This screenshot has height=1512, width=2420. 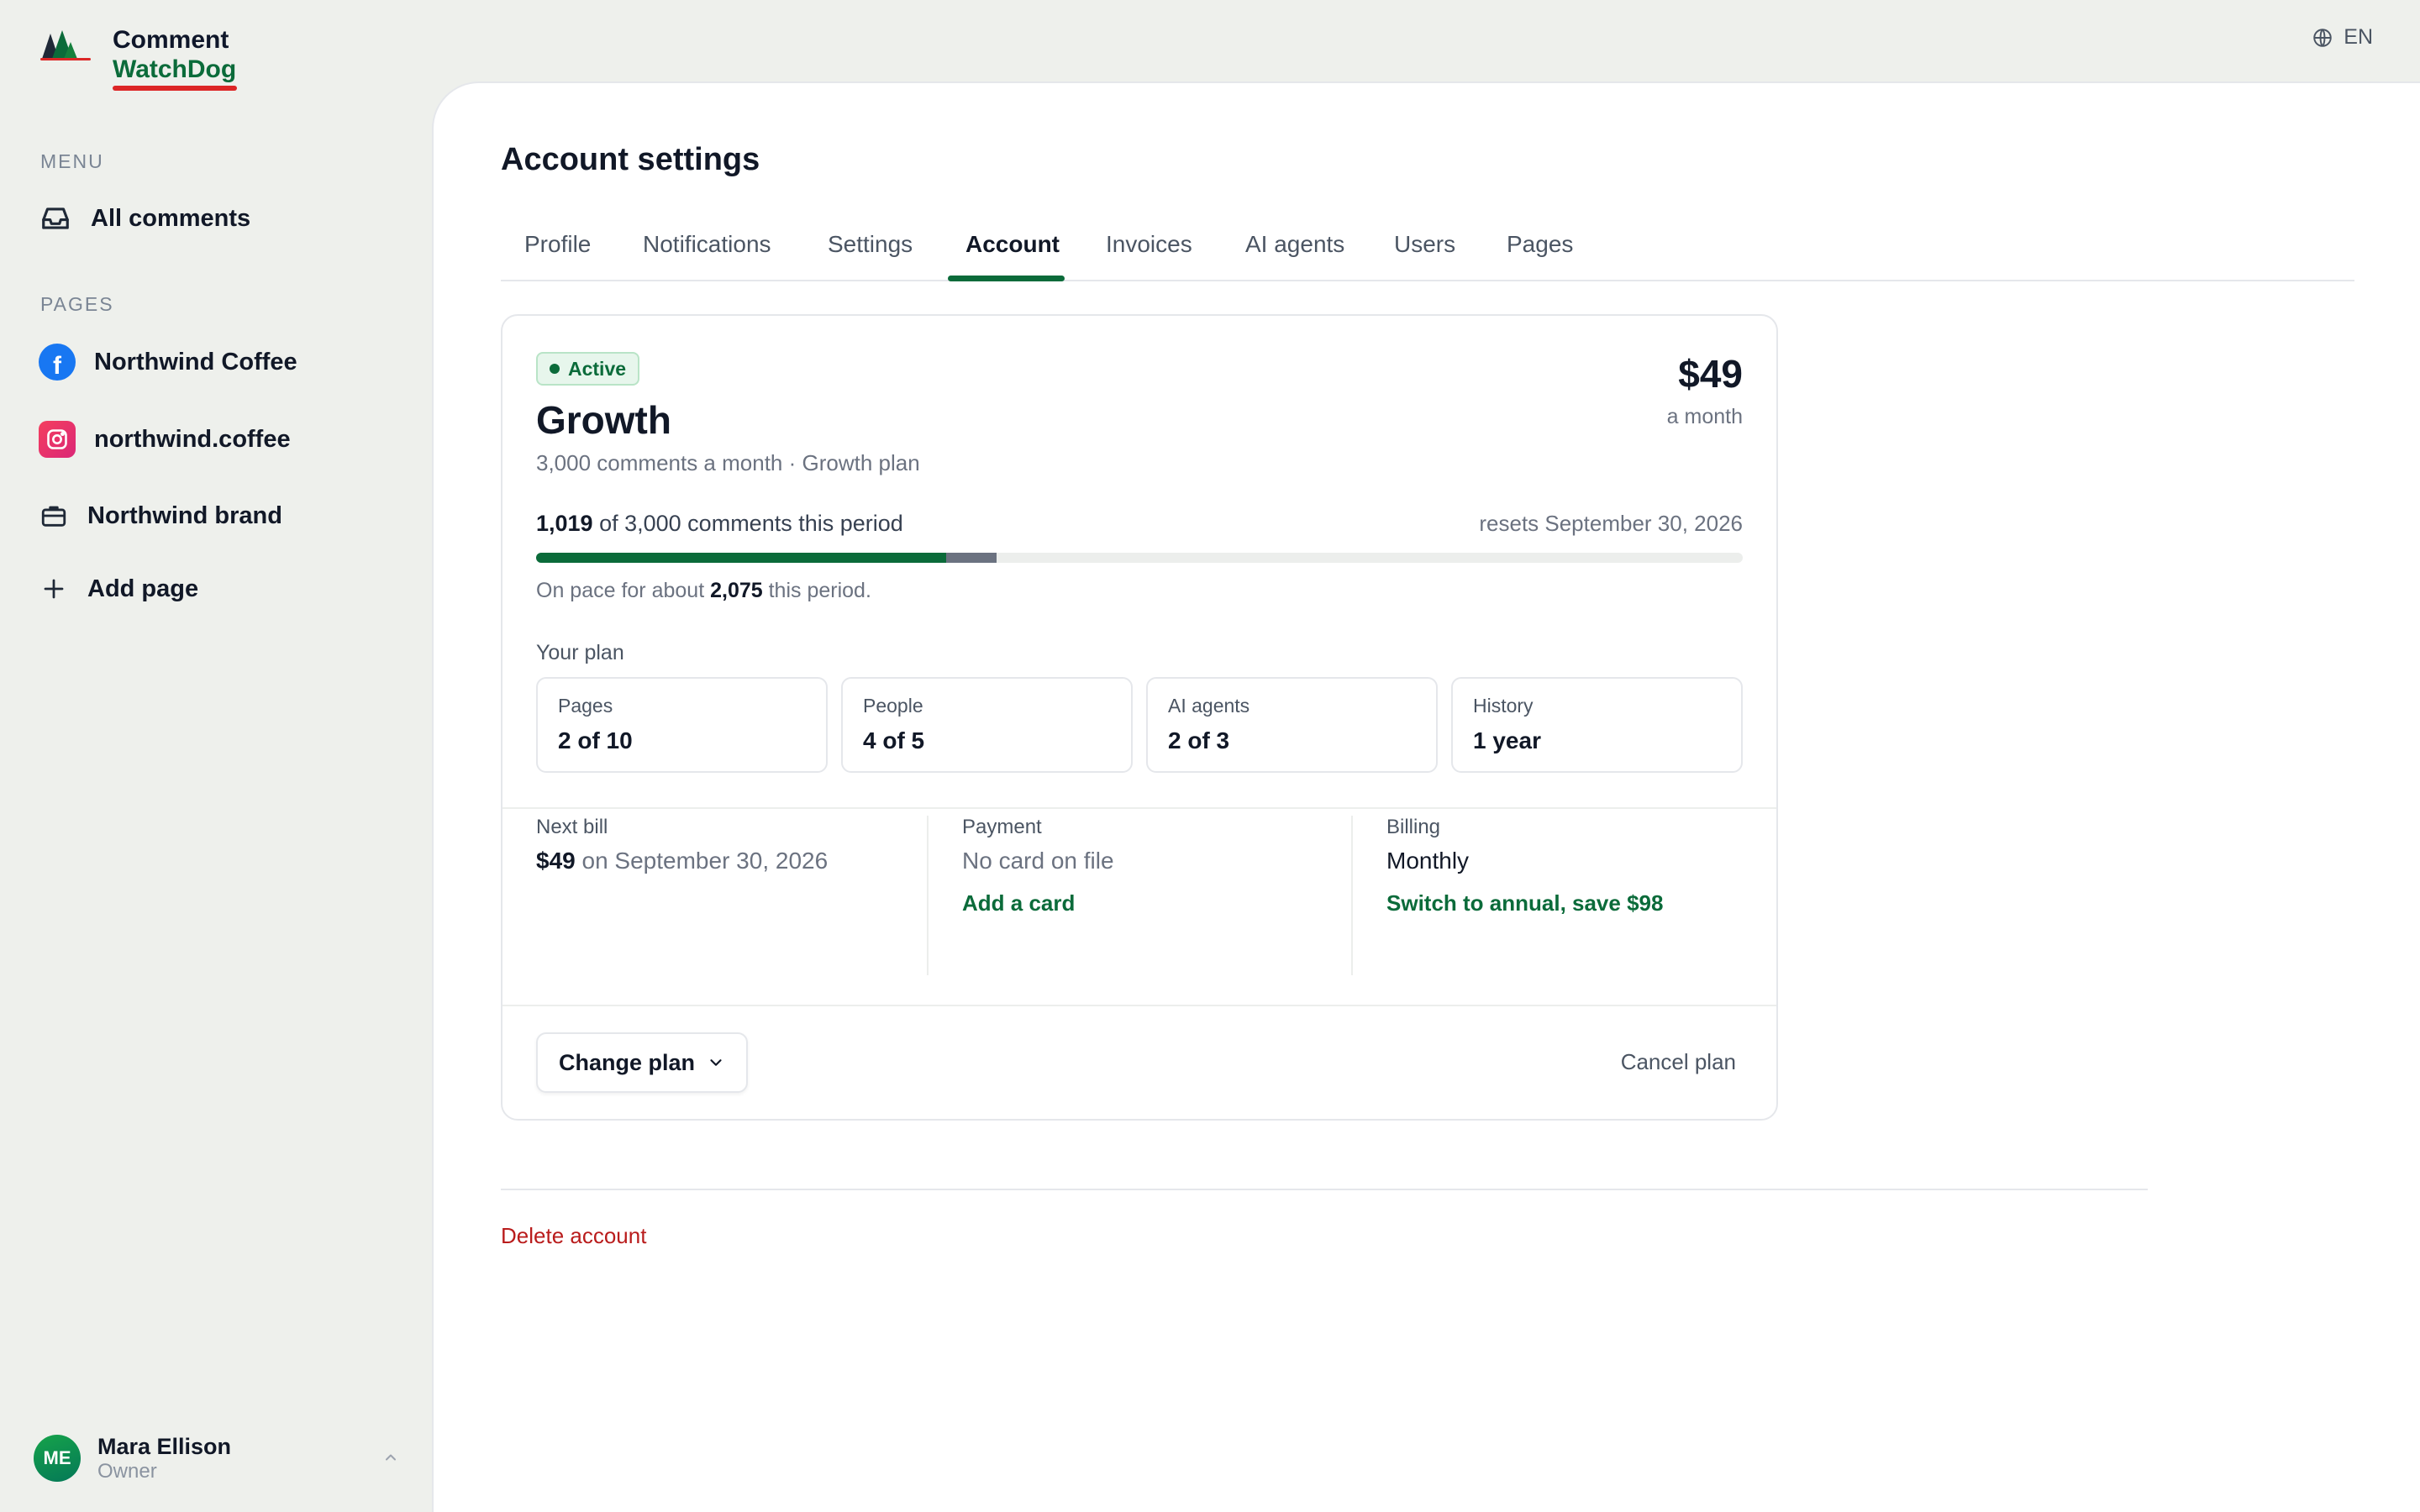 What do you see at coordinates (1503, 706) in the screenshot?
I see `stat-label: History` at bounding box center [1503, 706].